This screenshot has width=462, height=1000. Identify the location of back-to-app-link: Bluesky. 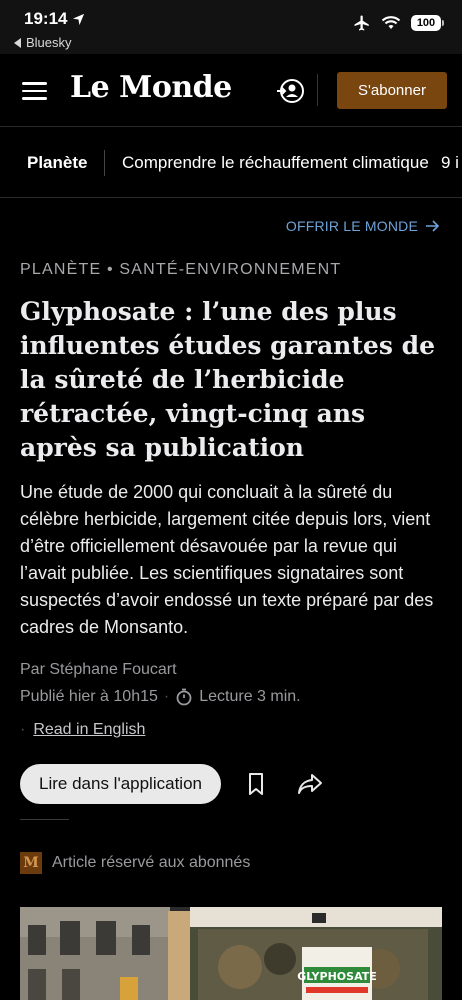
(43, 42).